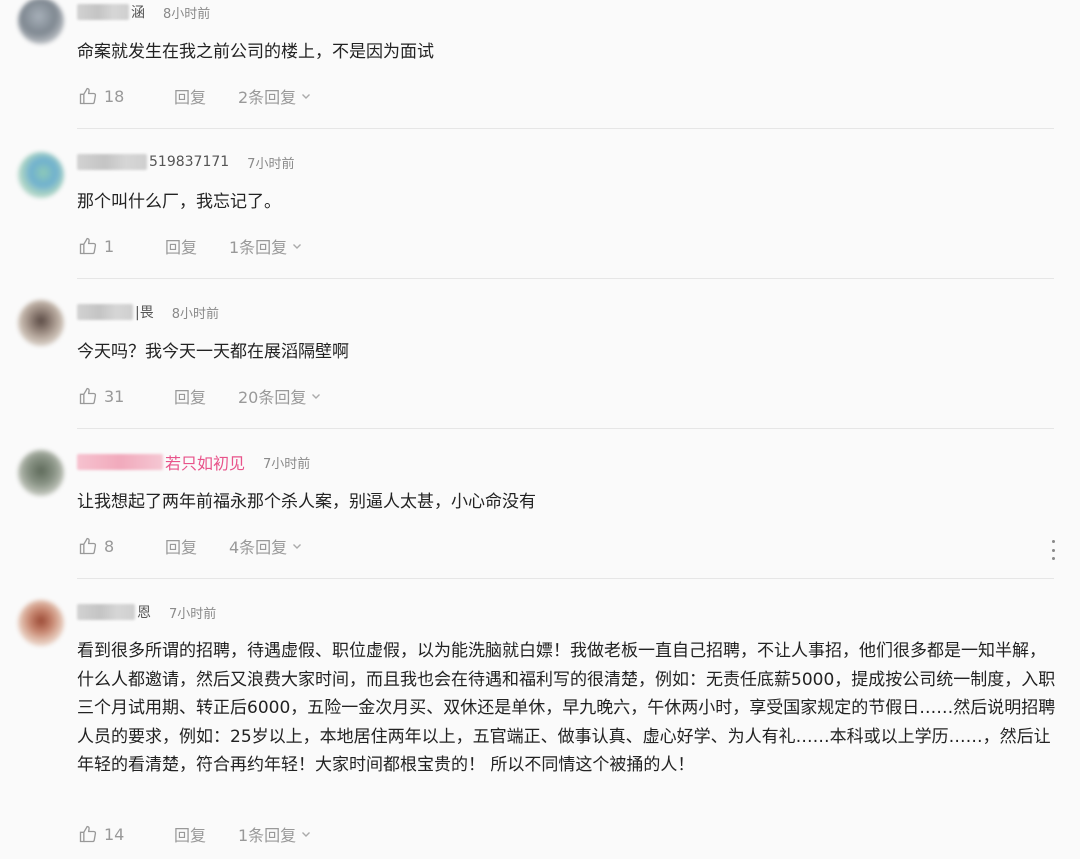 This screenshot has height=859, width=1080. I want to click on like-count: 14, so click(114, 834).